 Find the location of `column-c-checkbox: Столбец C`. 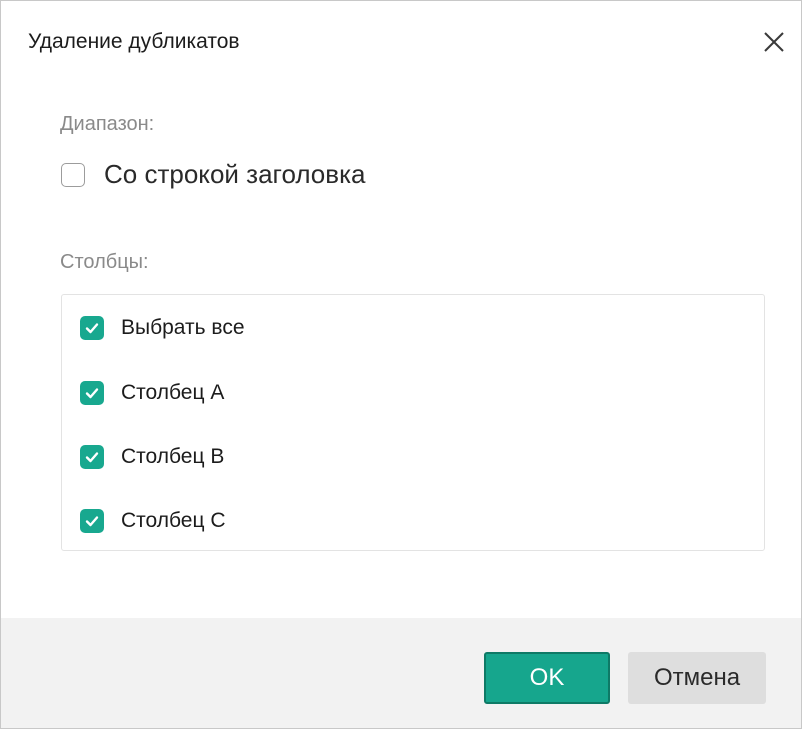

column-c-checkbox: Столбец C is located at coordinates (153, 521).